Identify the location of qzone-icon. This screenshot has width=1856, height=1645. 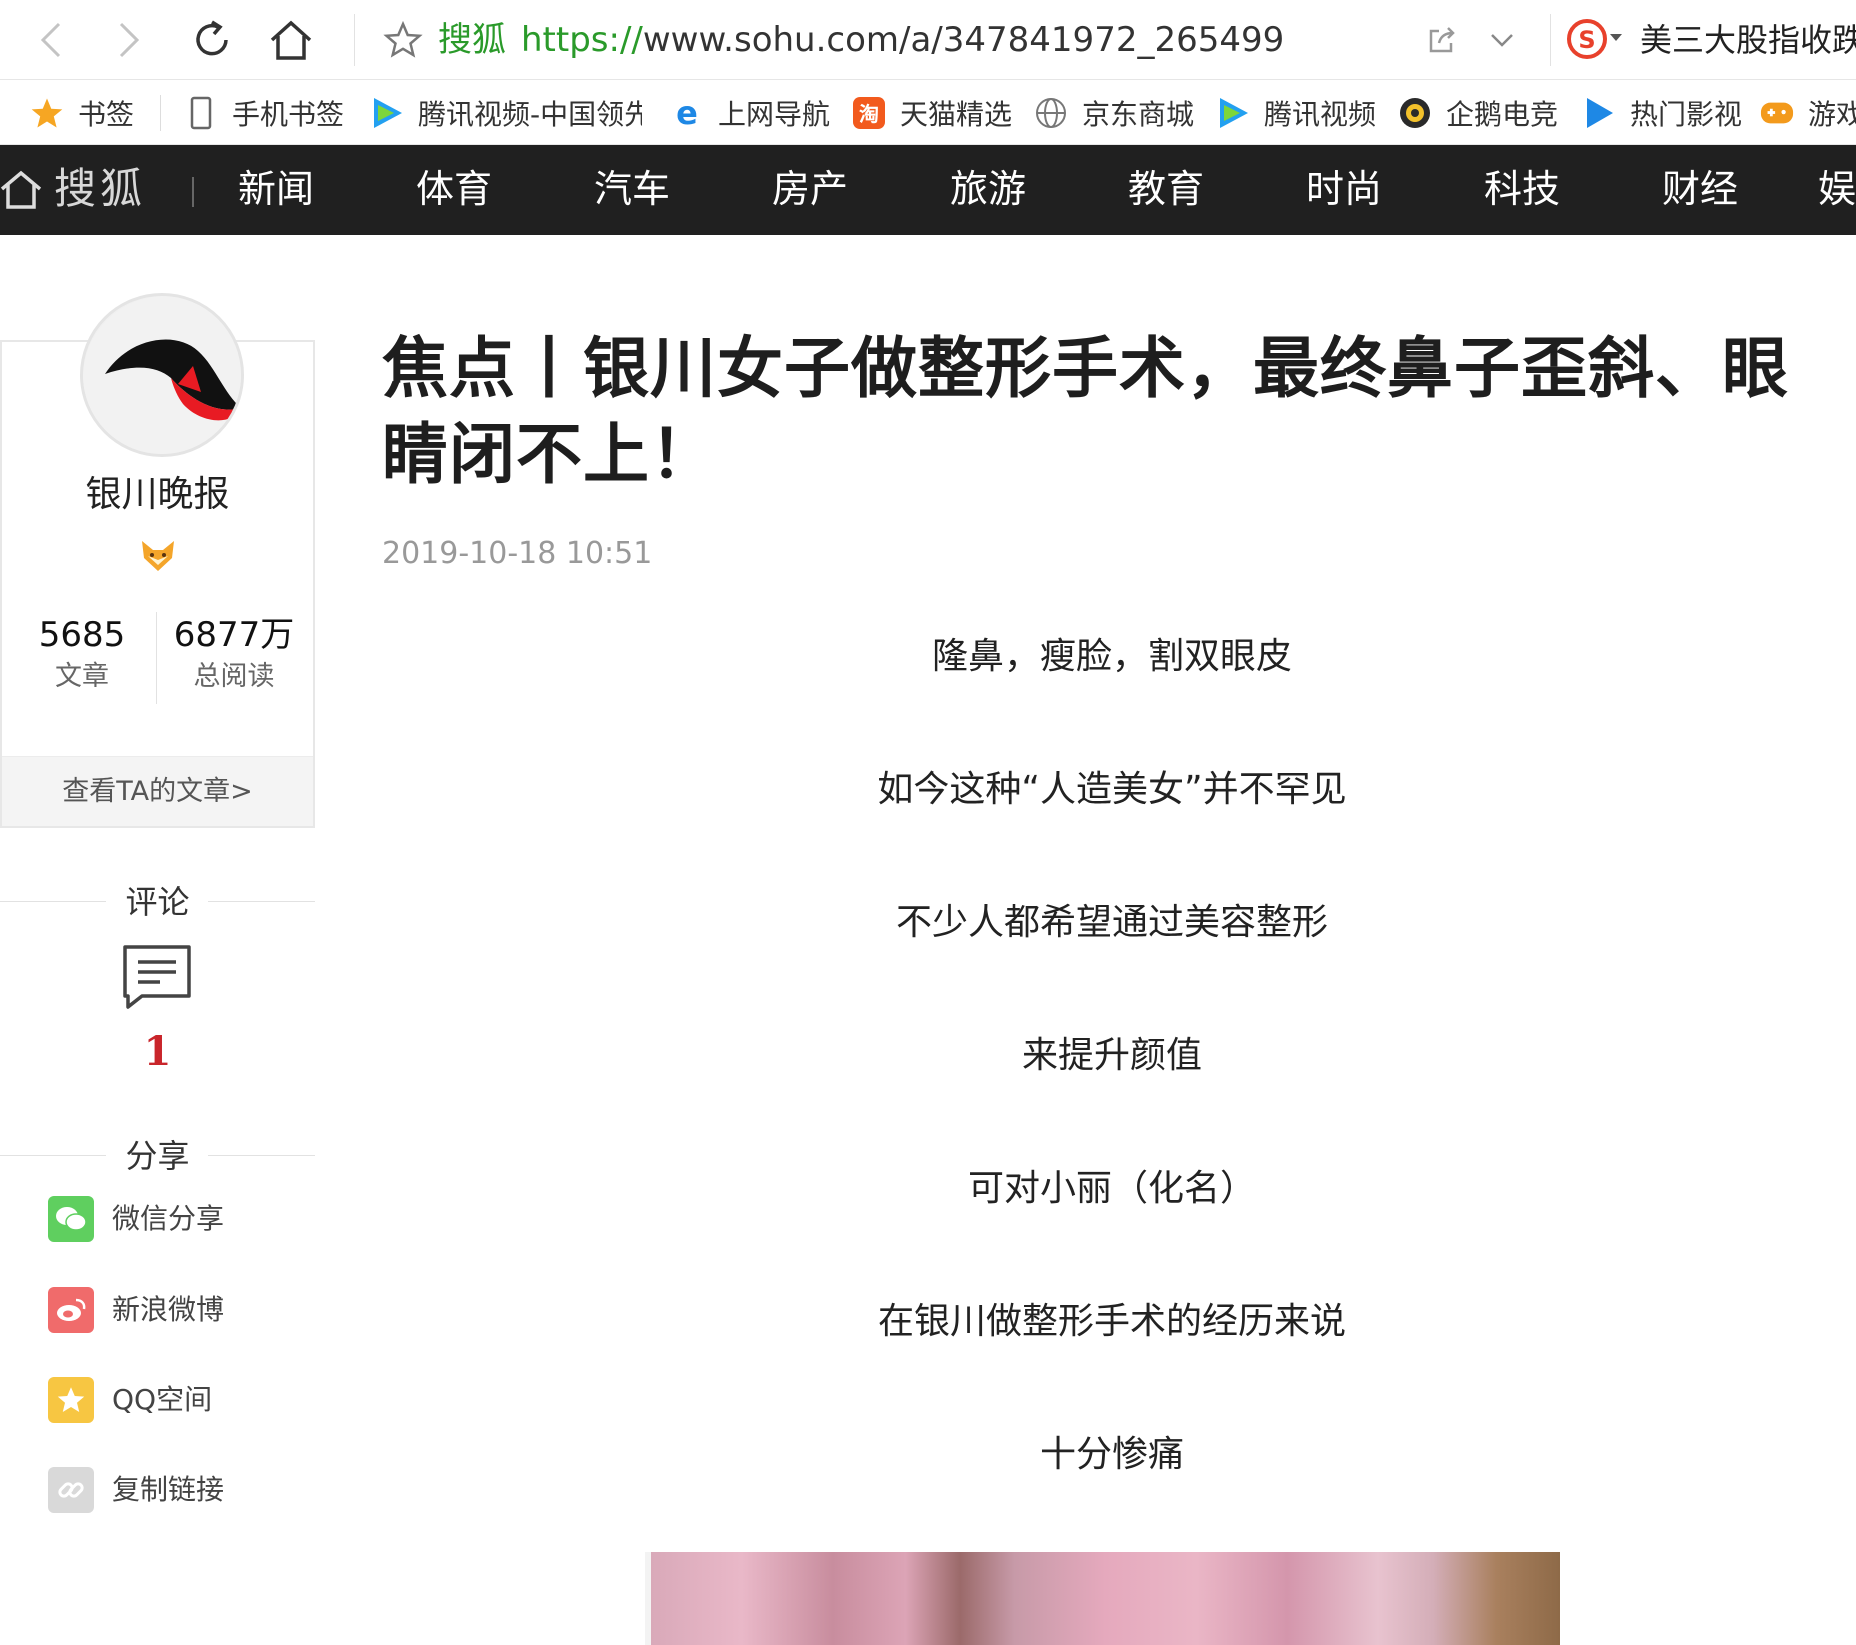
(71, 1400).